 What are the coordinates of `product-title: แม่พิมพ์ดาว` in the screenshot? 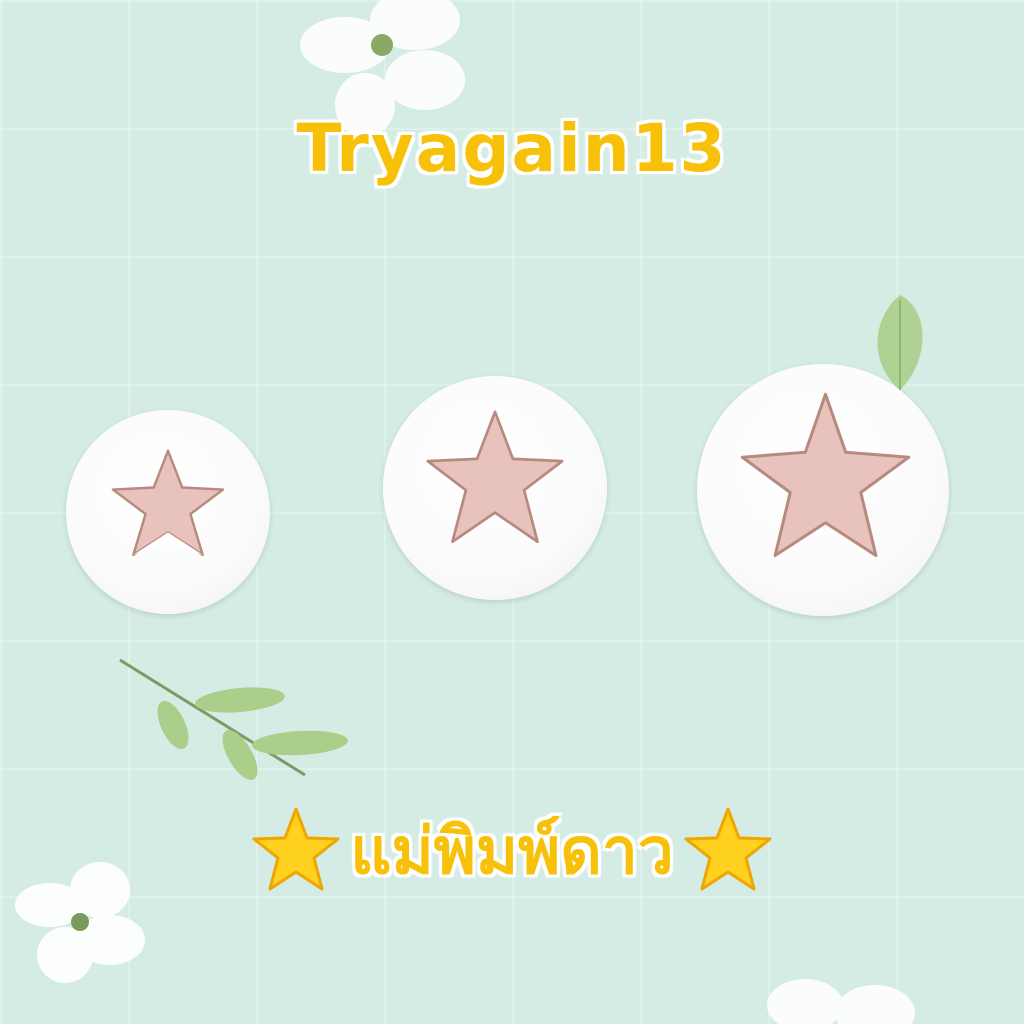 It's located at (512, 852).